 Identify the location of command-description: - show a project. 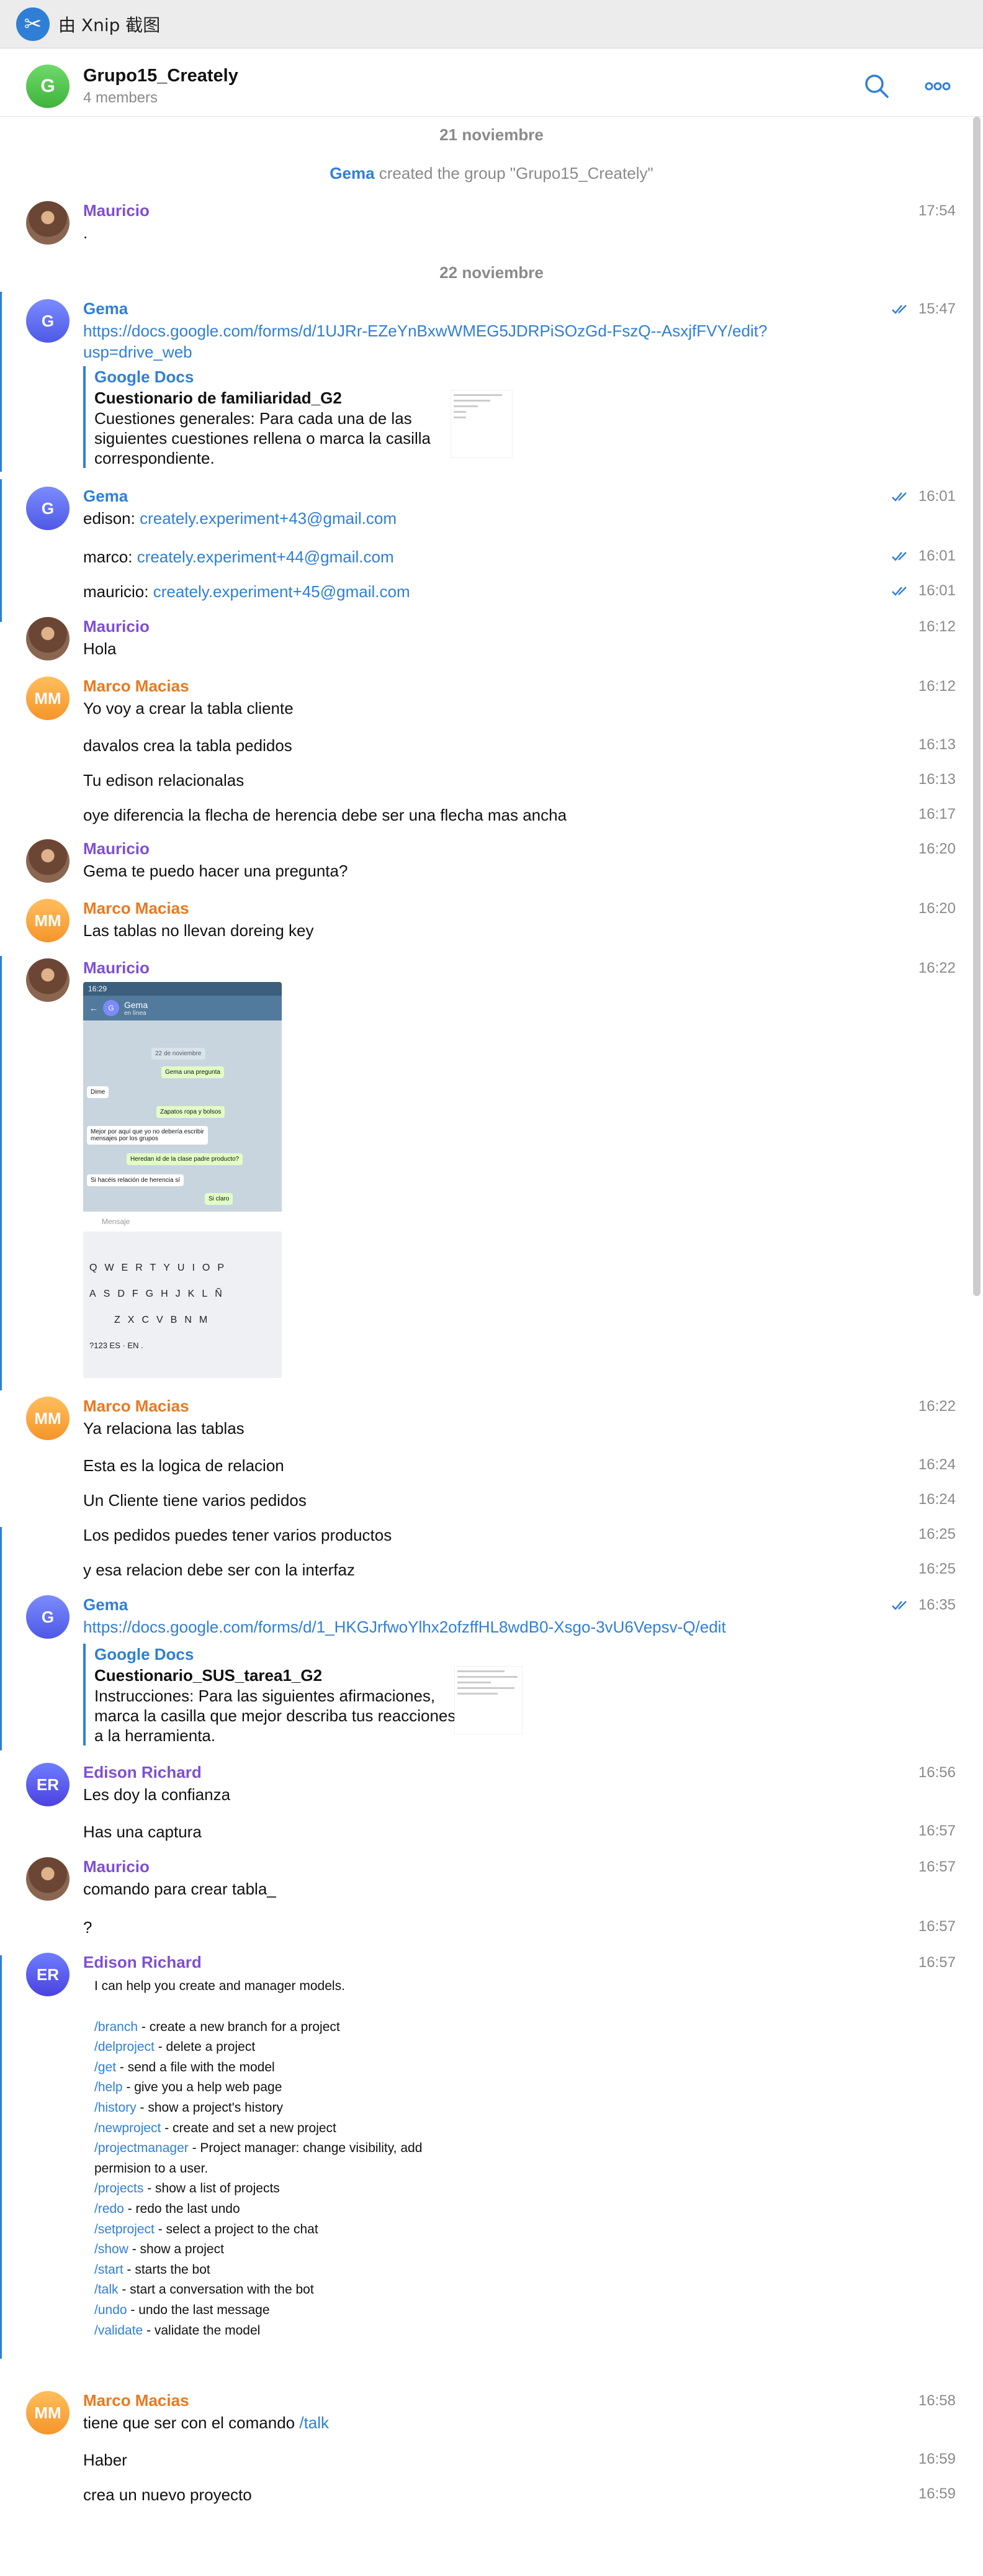
(176, 2249).